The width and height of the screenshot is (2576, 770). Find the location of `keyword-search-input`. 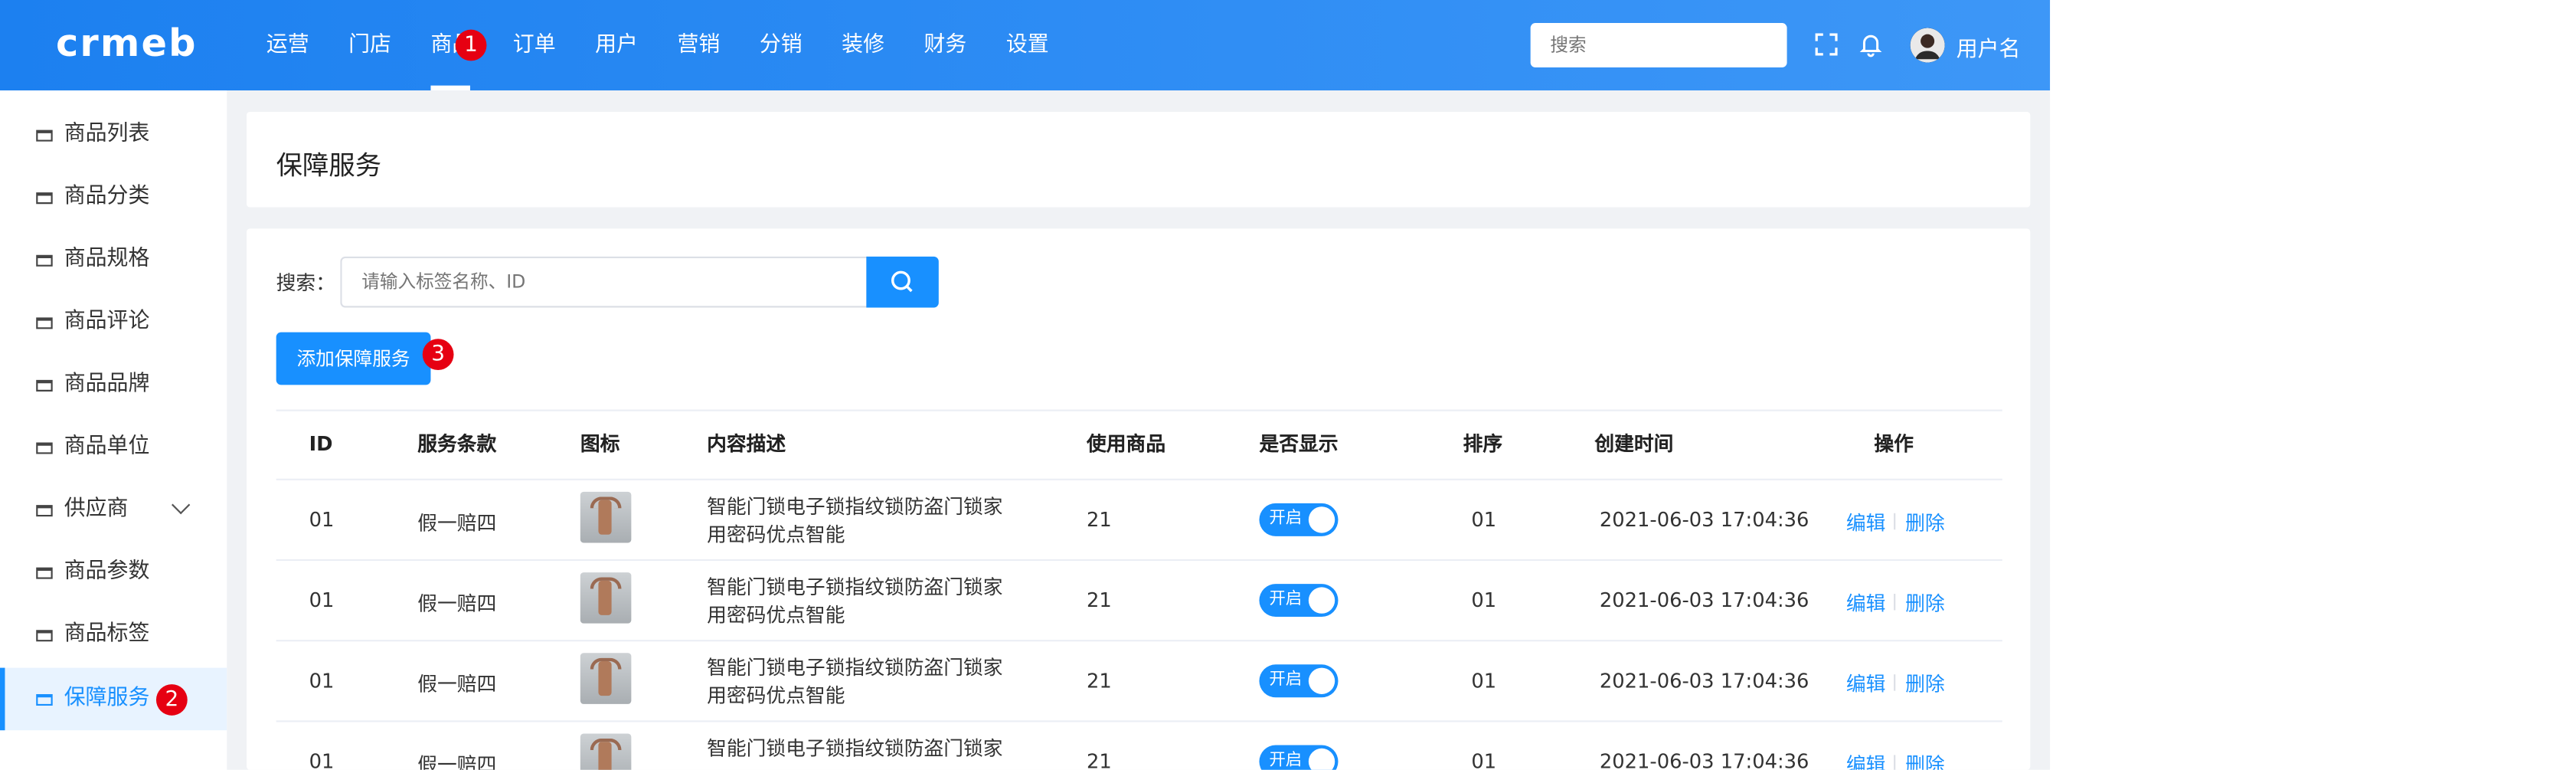

keyword-search-input is located at coordinates (604, 282).